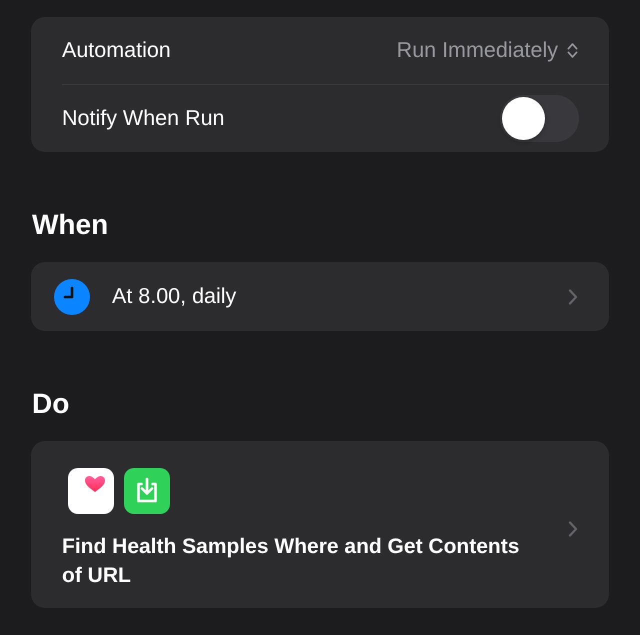  Describe the element at coordinates (539, 118) in the screenshot. I see `toggle-switch` at that location.